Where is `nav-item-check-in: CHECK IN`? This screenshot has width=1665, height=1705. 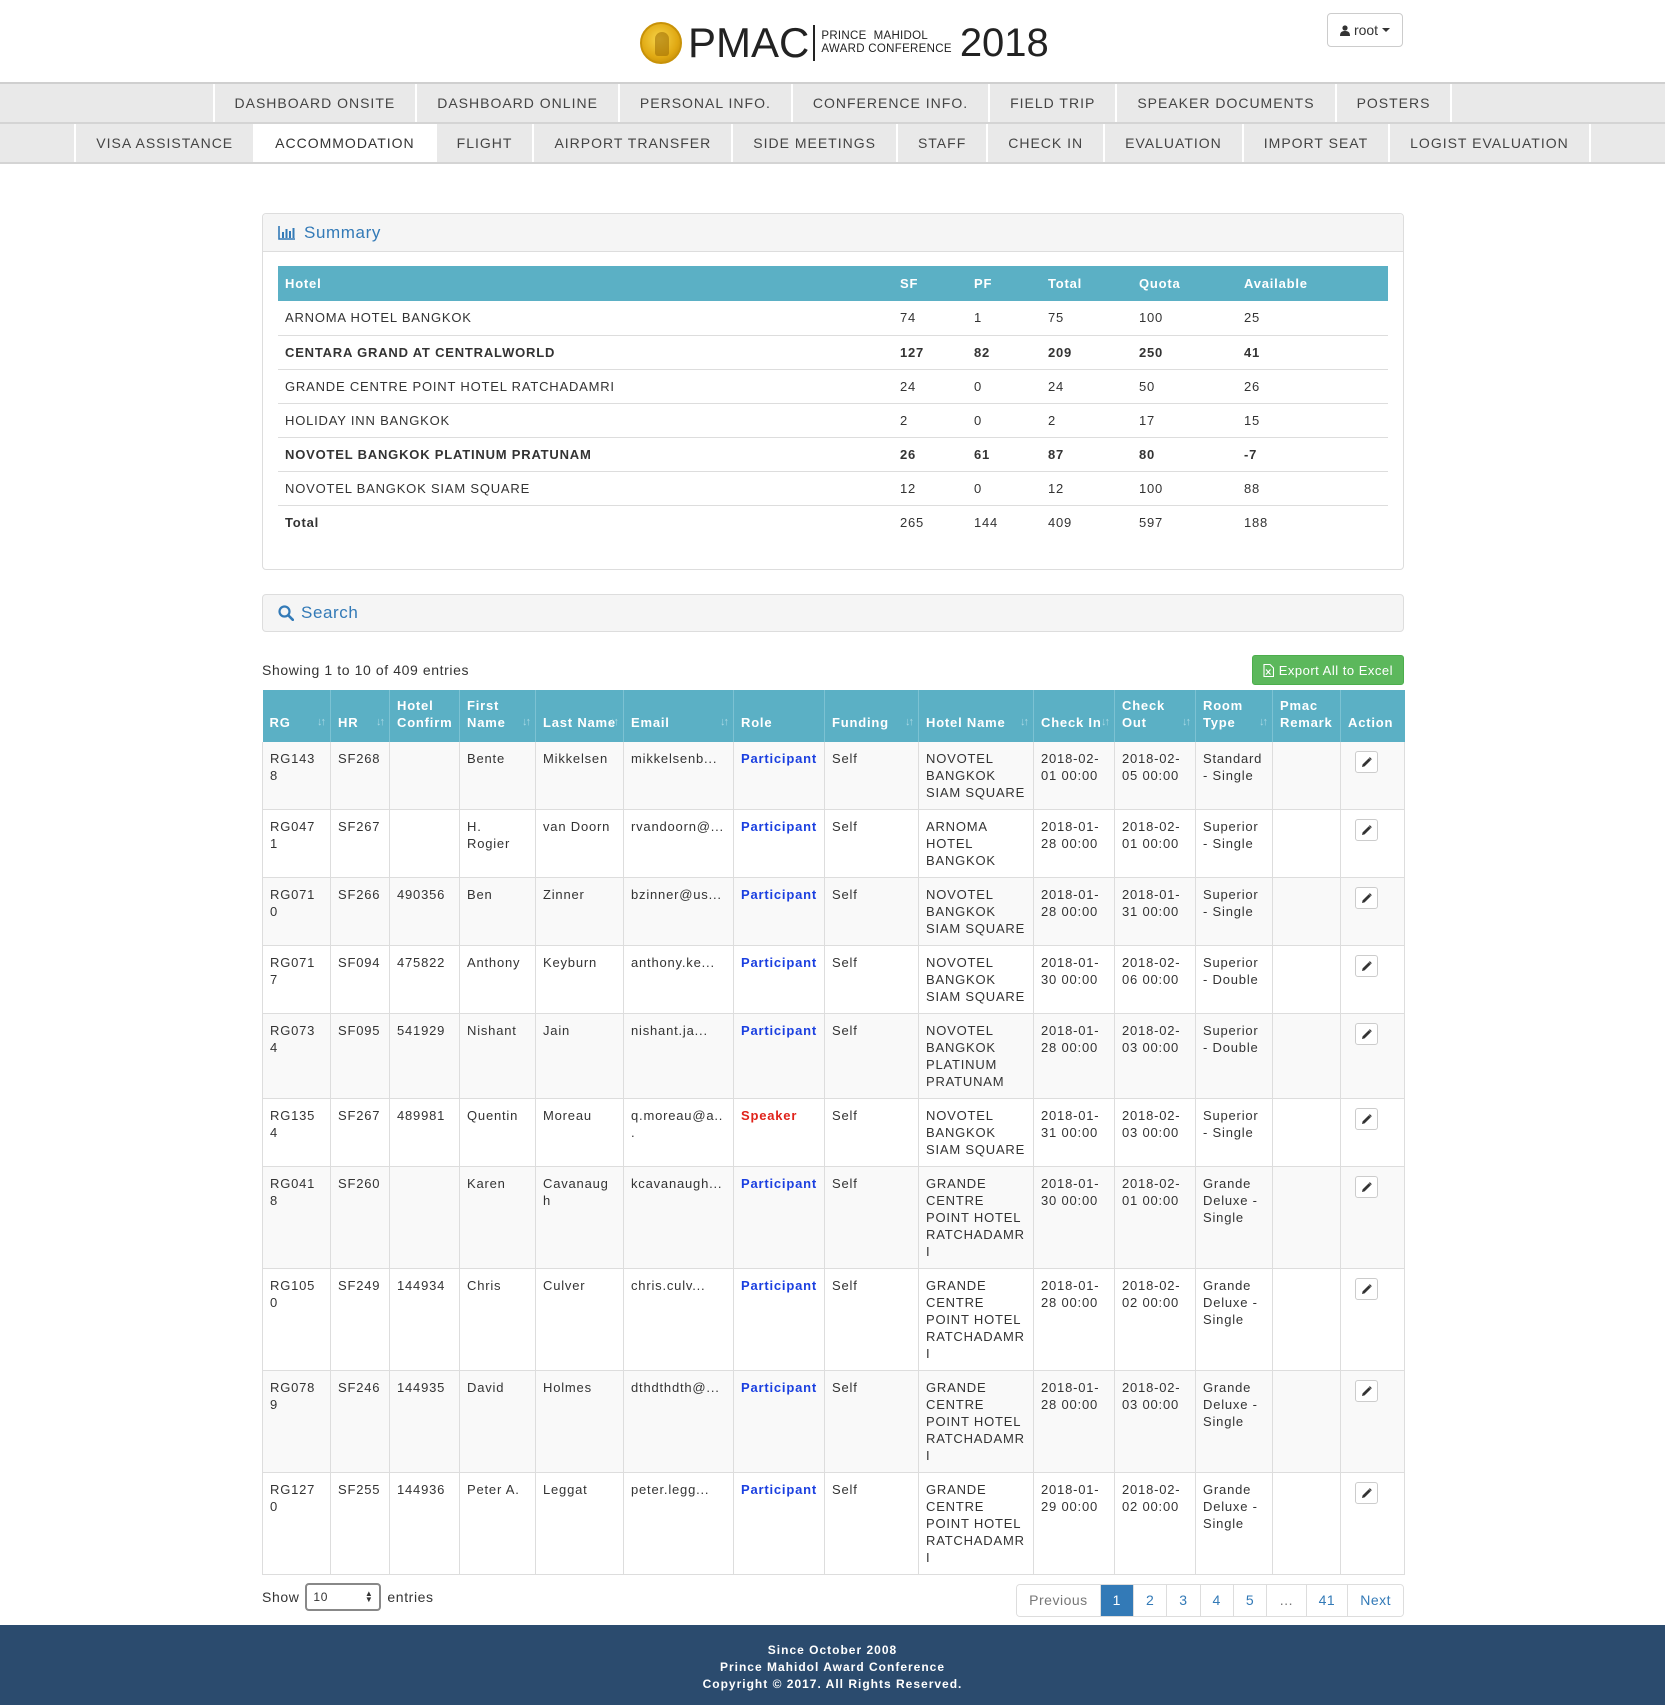 nav-item-check-in: CHECK IN is located at coordinates (1045, 143).